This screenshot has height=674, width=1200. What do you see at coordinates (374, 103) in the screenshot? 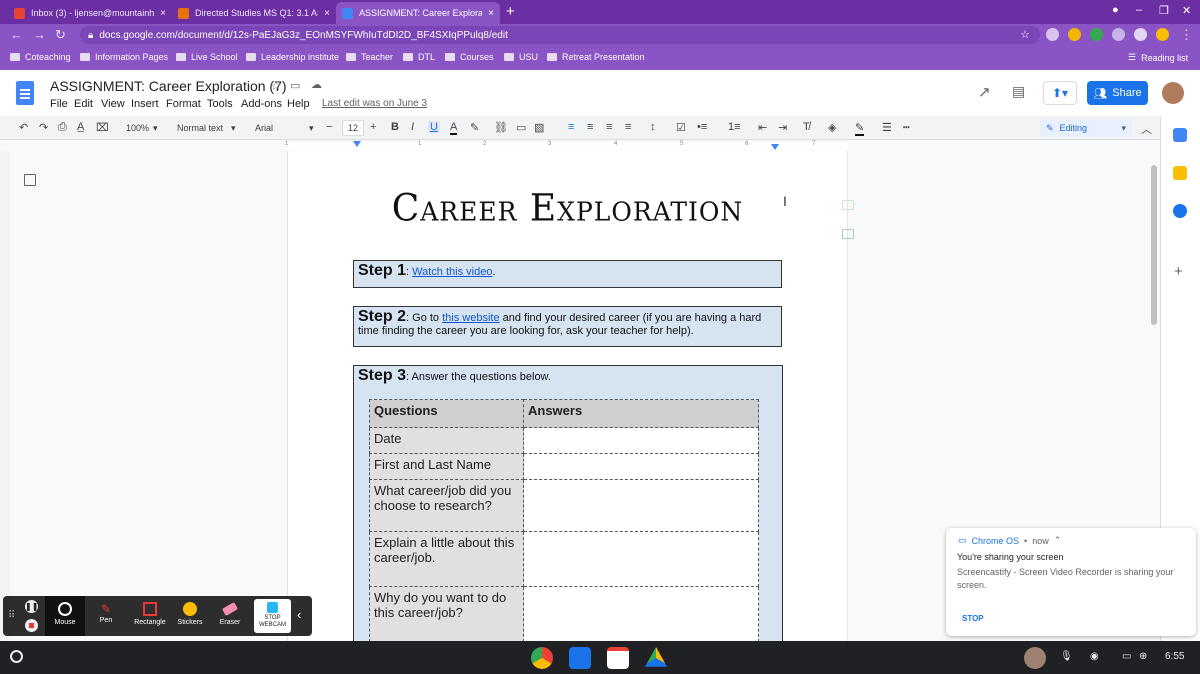
I see `last-edit-link: Last edit was on June 3` at bounding box center [374, 103].